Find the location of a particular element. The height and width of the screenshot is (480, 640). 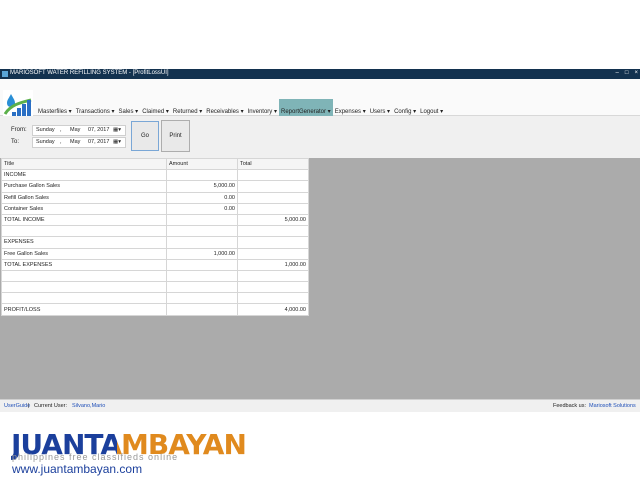

cell-title: Container Sales is located at coordinates (84, 208).